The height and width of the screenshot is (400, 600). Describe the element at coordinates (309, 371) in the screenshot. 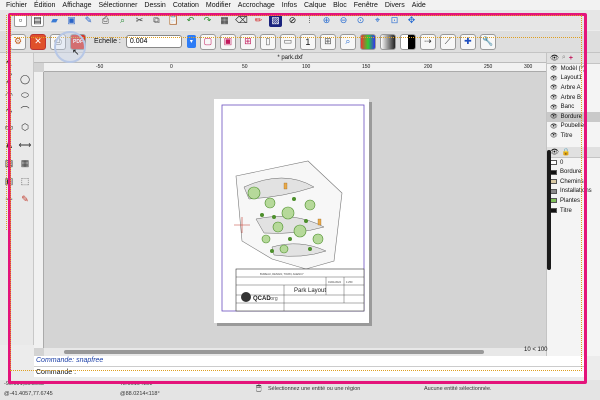

I see `command-line: Commande :` at that location.